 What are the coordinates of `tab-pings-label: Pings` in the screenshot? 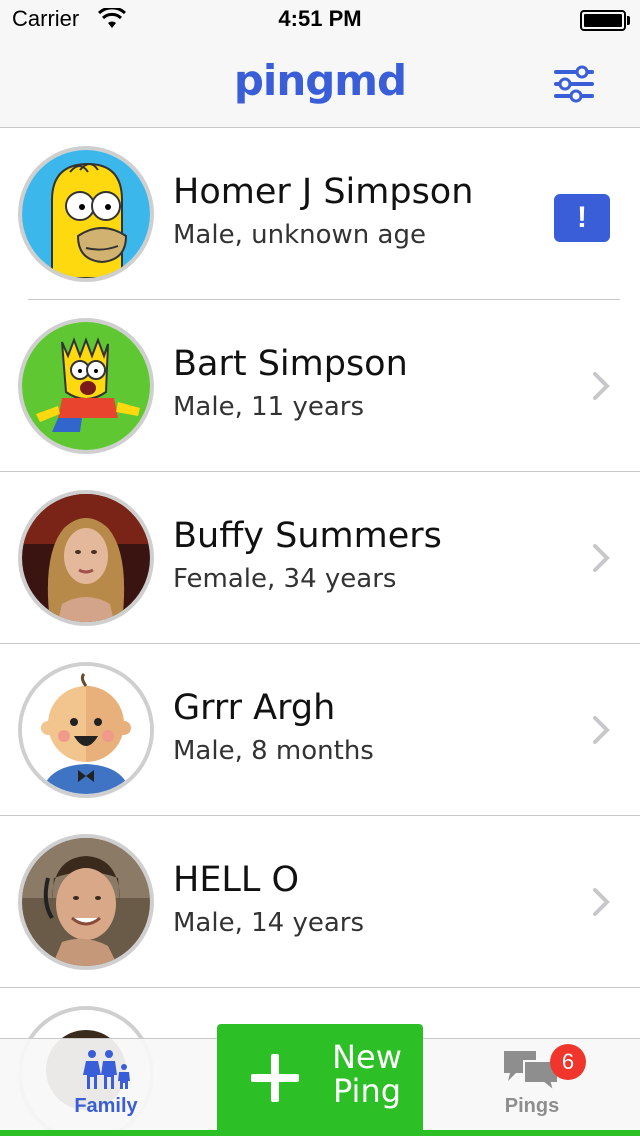 It's located at (532, 1106).